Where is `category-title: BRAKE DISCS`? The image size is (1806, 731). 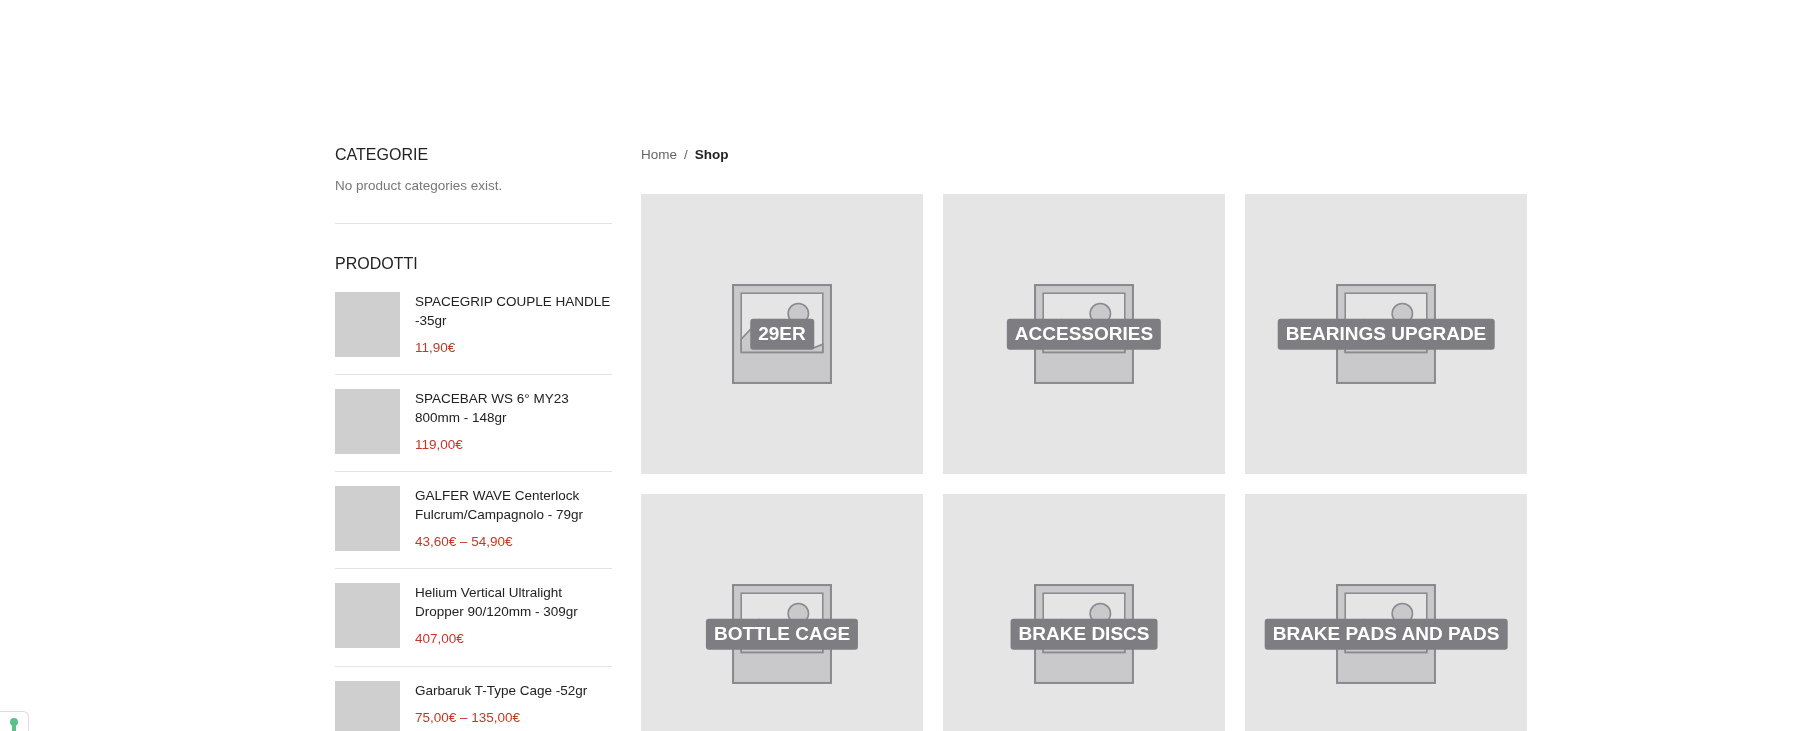
category-title: BRAKE DISCS is located at coordinates (1084, 634).